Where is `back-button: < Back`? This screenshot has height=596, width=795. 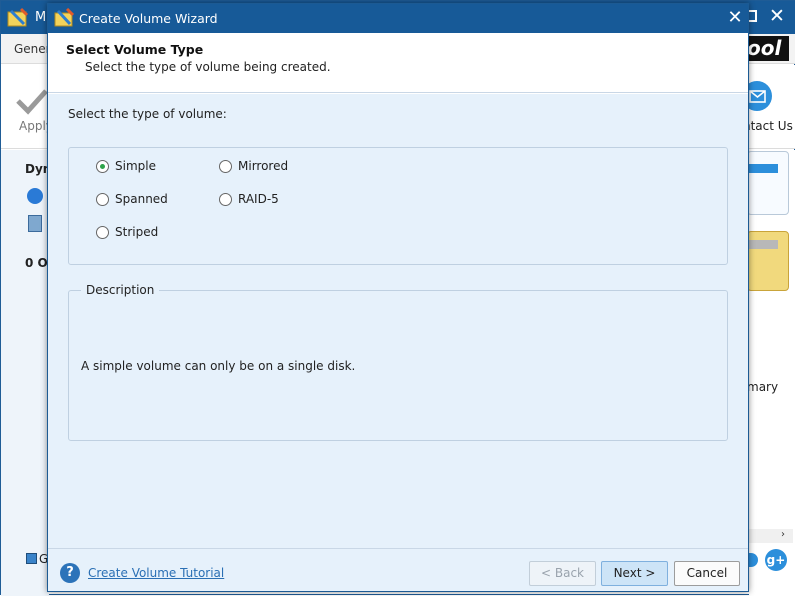
back-button: < Back is located at coordinates (562, 573).